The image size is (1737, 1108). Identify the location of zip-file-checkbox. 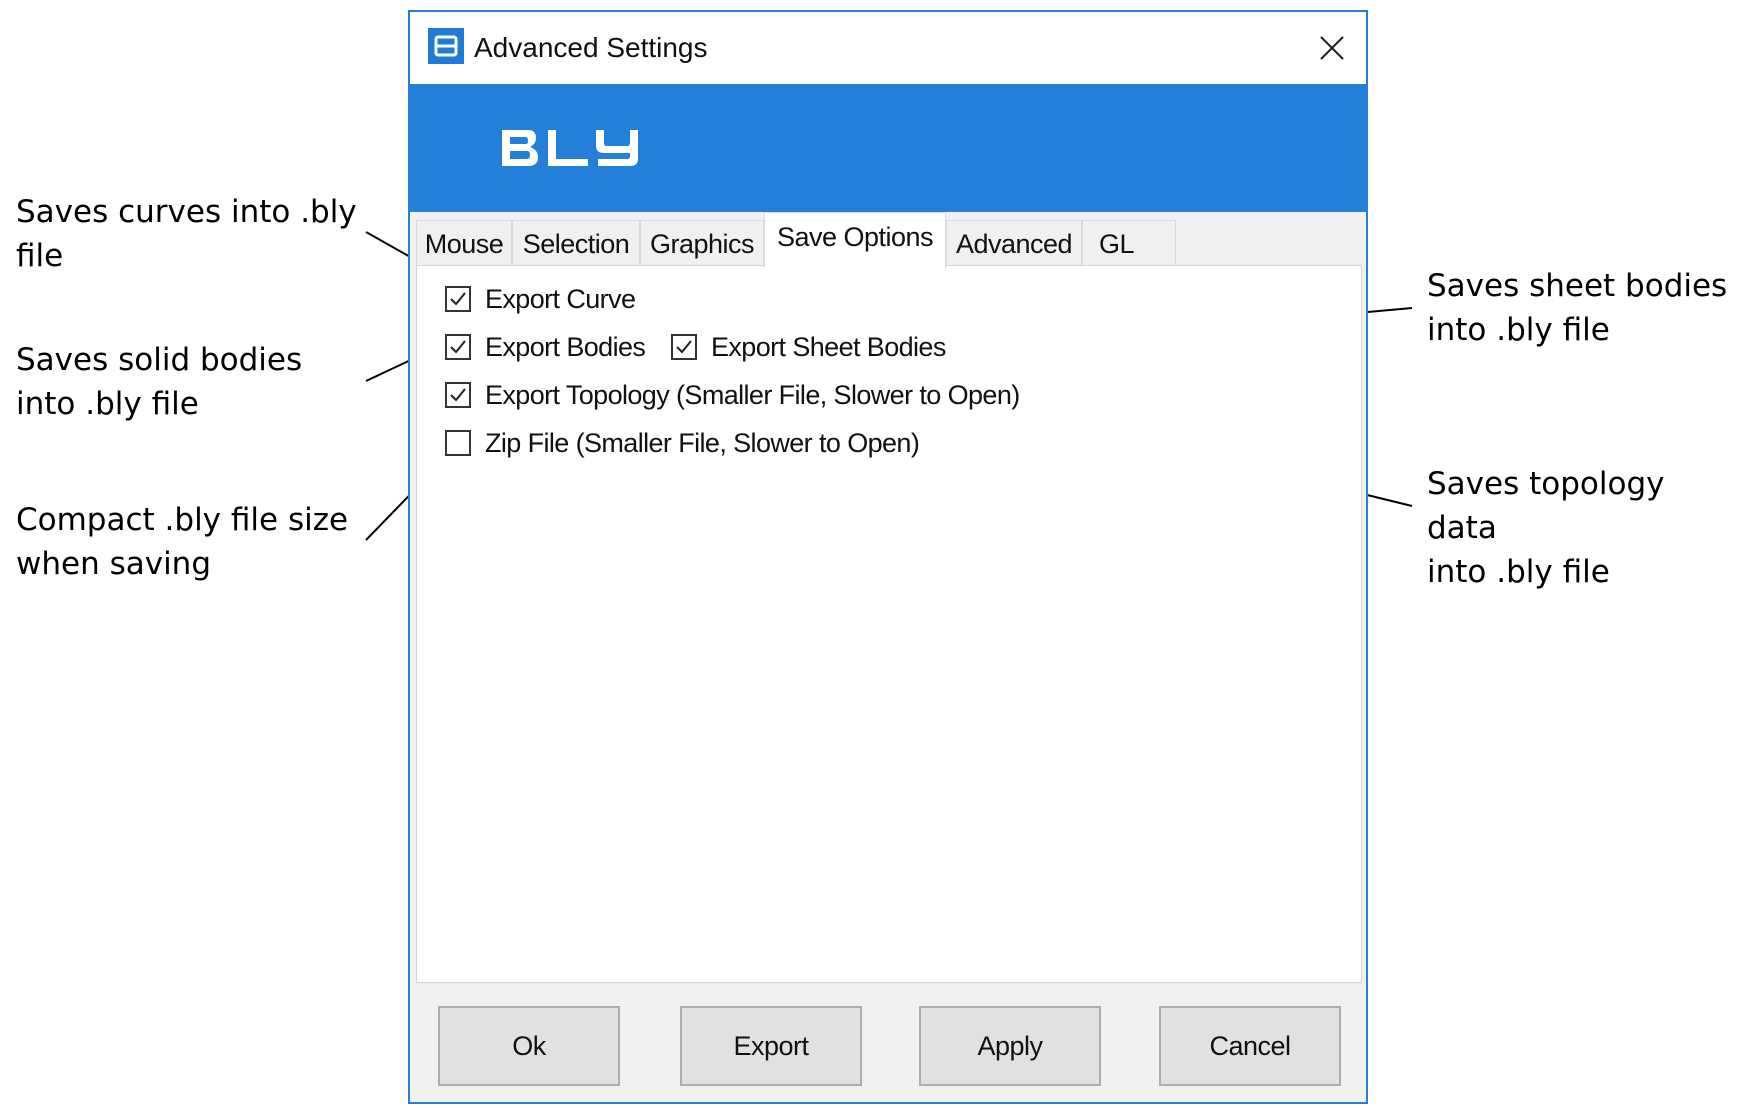
(458, 443).